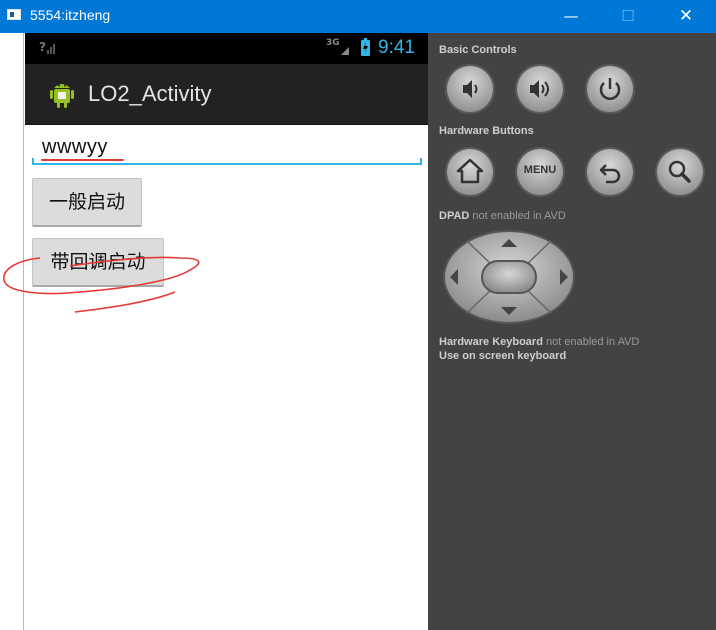 Image resolution: width=716 pixels, height=630 pixels. I want to click on onscreen-keyboard-label: Use on screen keyboard, so click(503, 356).